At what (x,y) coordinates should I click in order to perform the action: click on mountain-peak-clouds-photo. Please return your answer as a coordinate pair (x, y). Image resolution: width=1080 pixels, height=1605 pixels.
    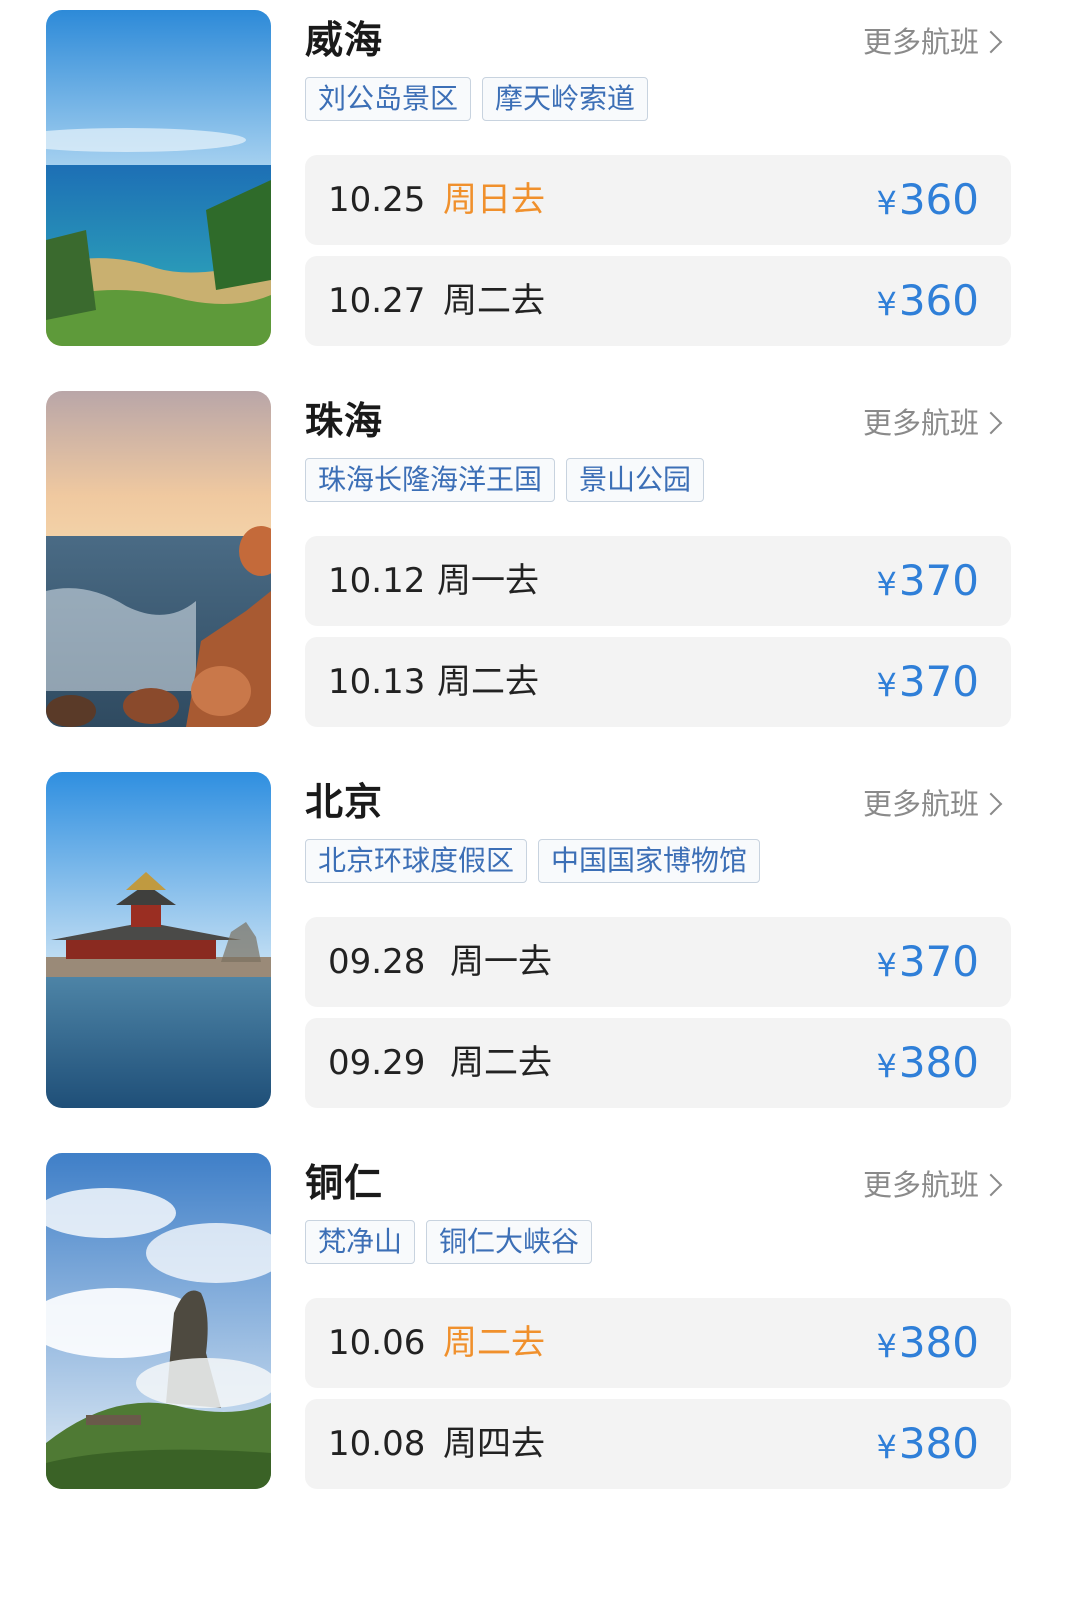
    Looking at the image, I should click on (158, 1321).